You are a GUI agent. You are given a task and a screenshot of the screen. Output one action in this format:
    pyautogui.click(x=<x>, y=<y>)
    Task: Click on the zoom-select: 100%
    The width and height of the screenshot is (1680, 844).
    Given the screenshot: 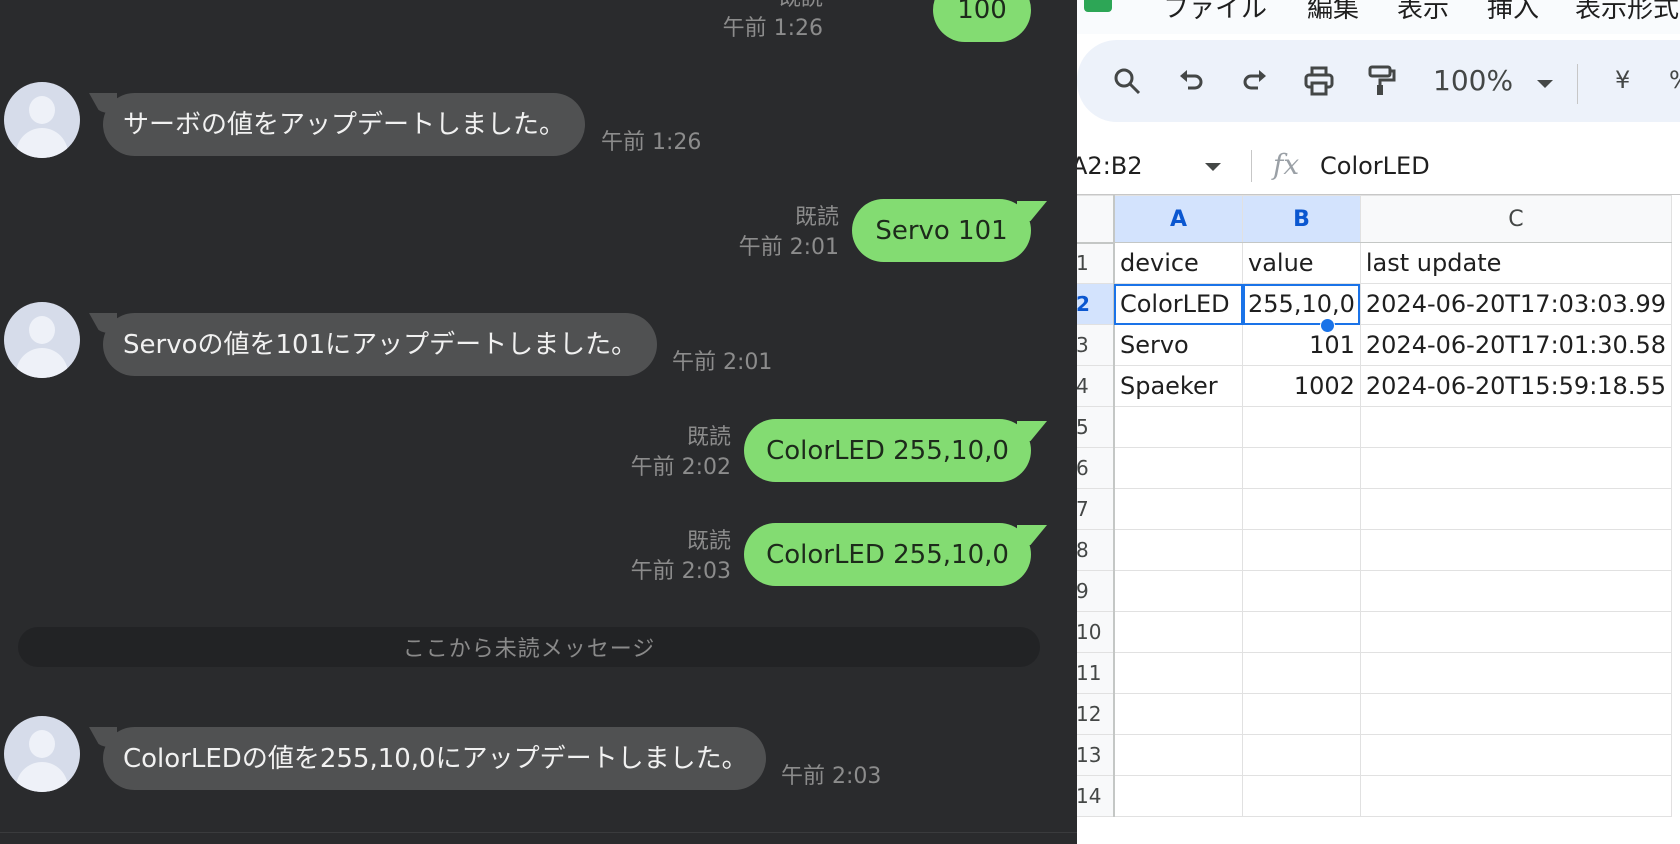 What is the action you would take?
    pyautogui.click(x=1473, y=80)
    